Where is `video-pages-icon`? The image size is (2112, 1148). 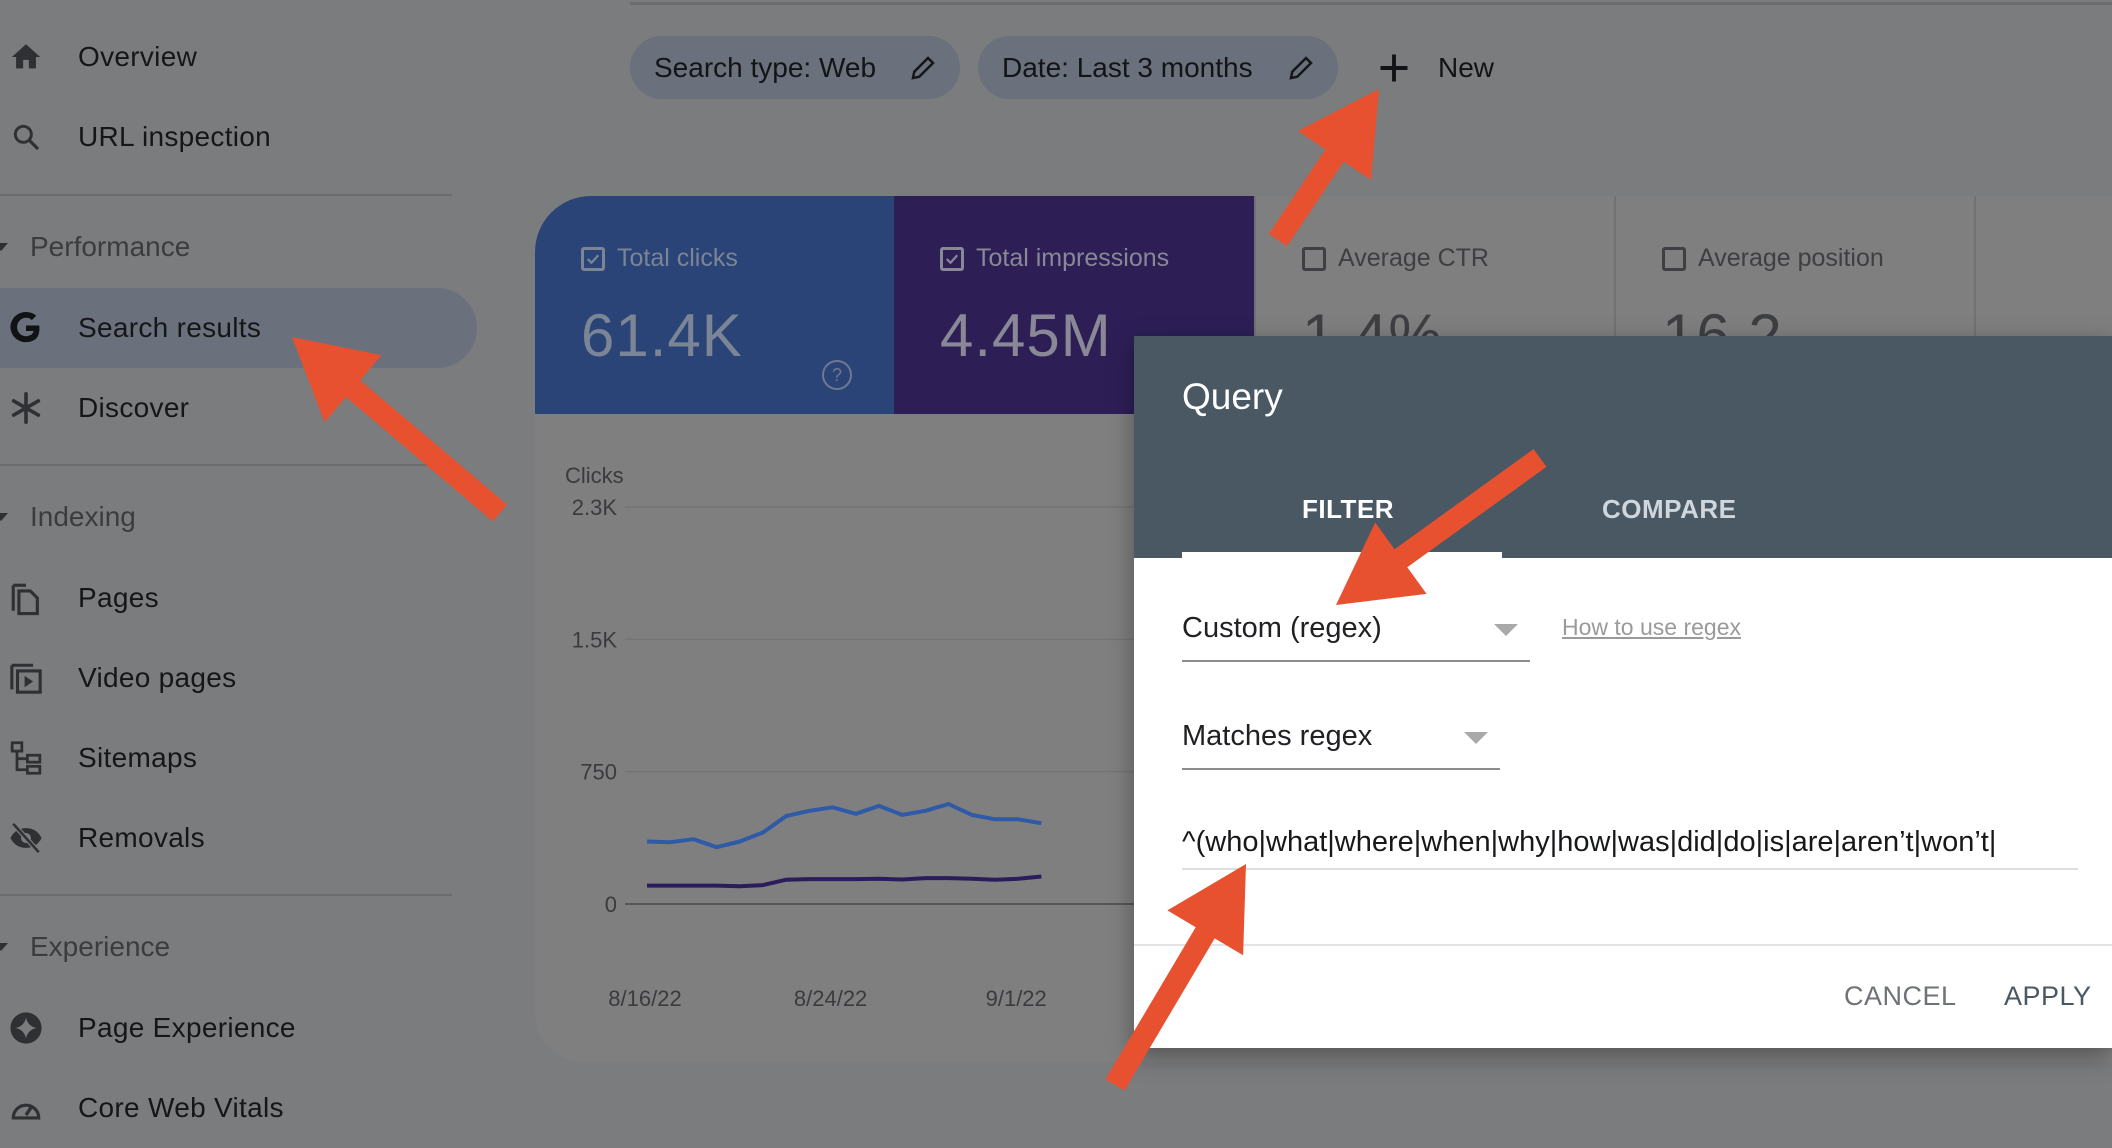
video-pages-icon is located at coordinates (26, 678).